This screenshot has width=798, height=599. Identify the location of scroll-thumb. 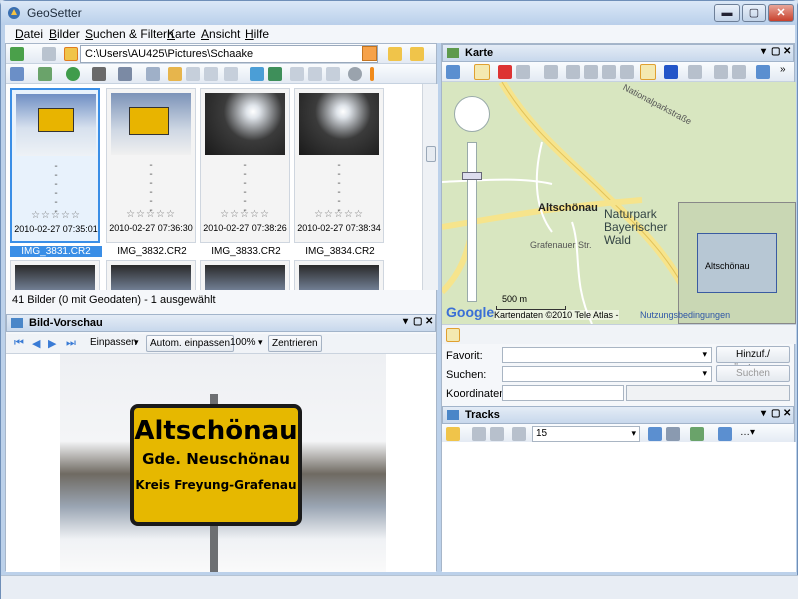
(431, 154).